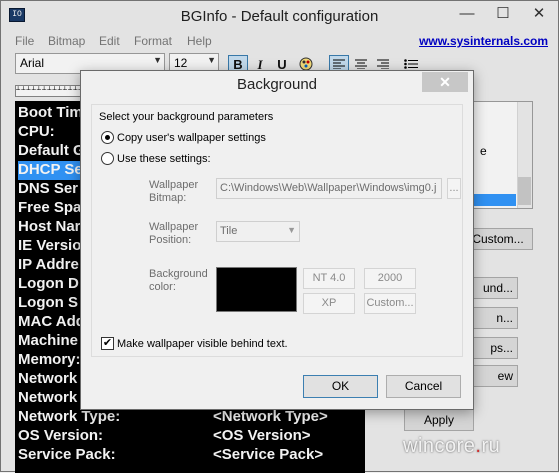  Describe the element at coordinates (174, 233) in the screenshot. I see `wallpaper-position-label: Wallpaper Position:` at that location.